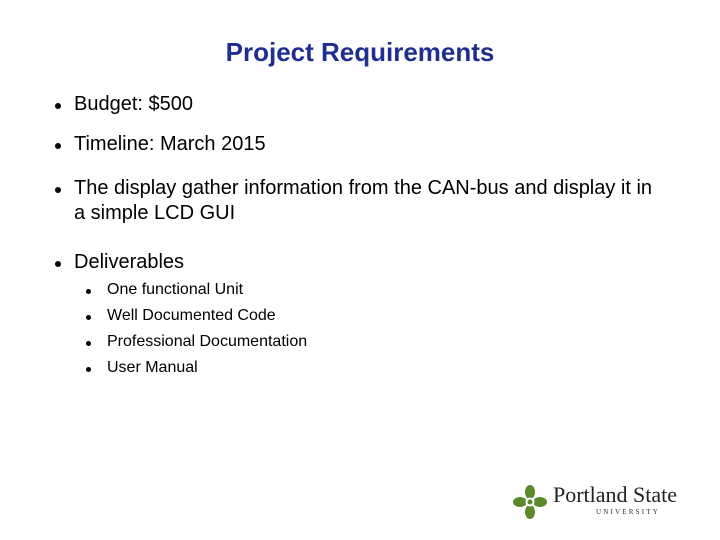 The height and width of the screenshot is (540, 720). Describe the element at coordinates (133, 104) in the screenshot. I see `bullet-text: Budget: $500` at that location.